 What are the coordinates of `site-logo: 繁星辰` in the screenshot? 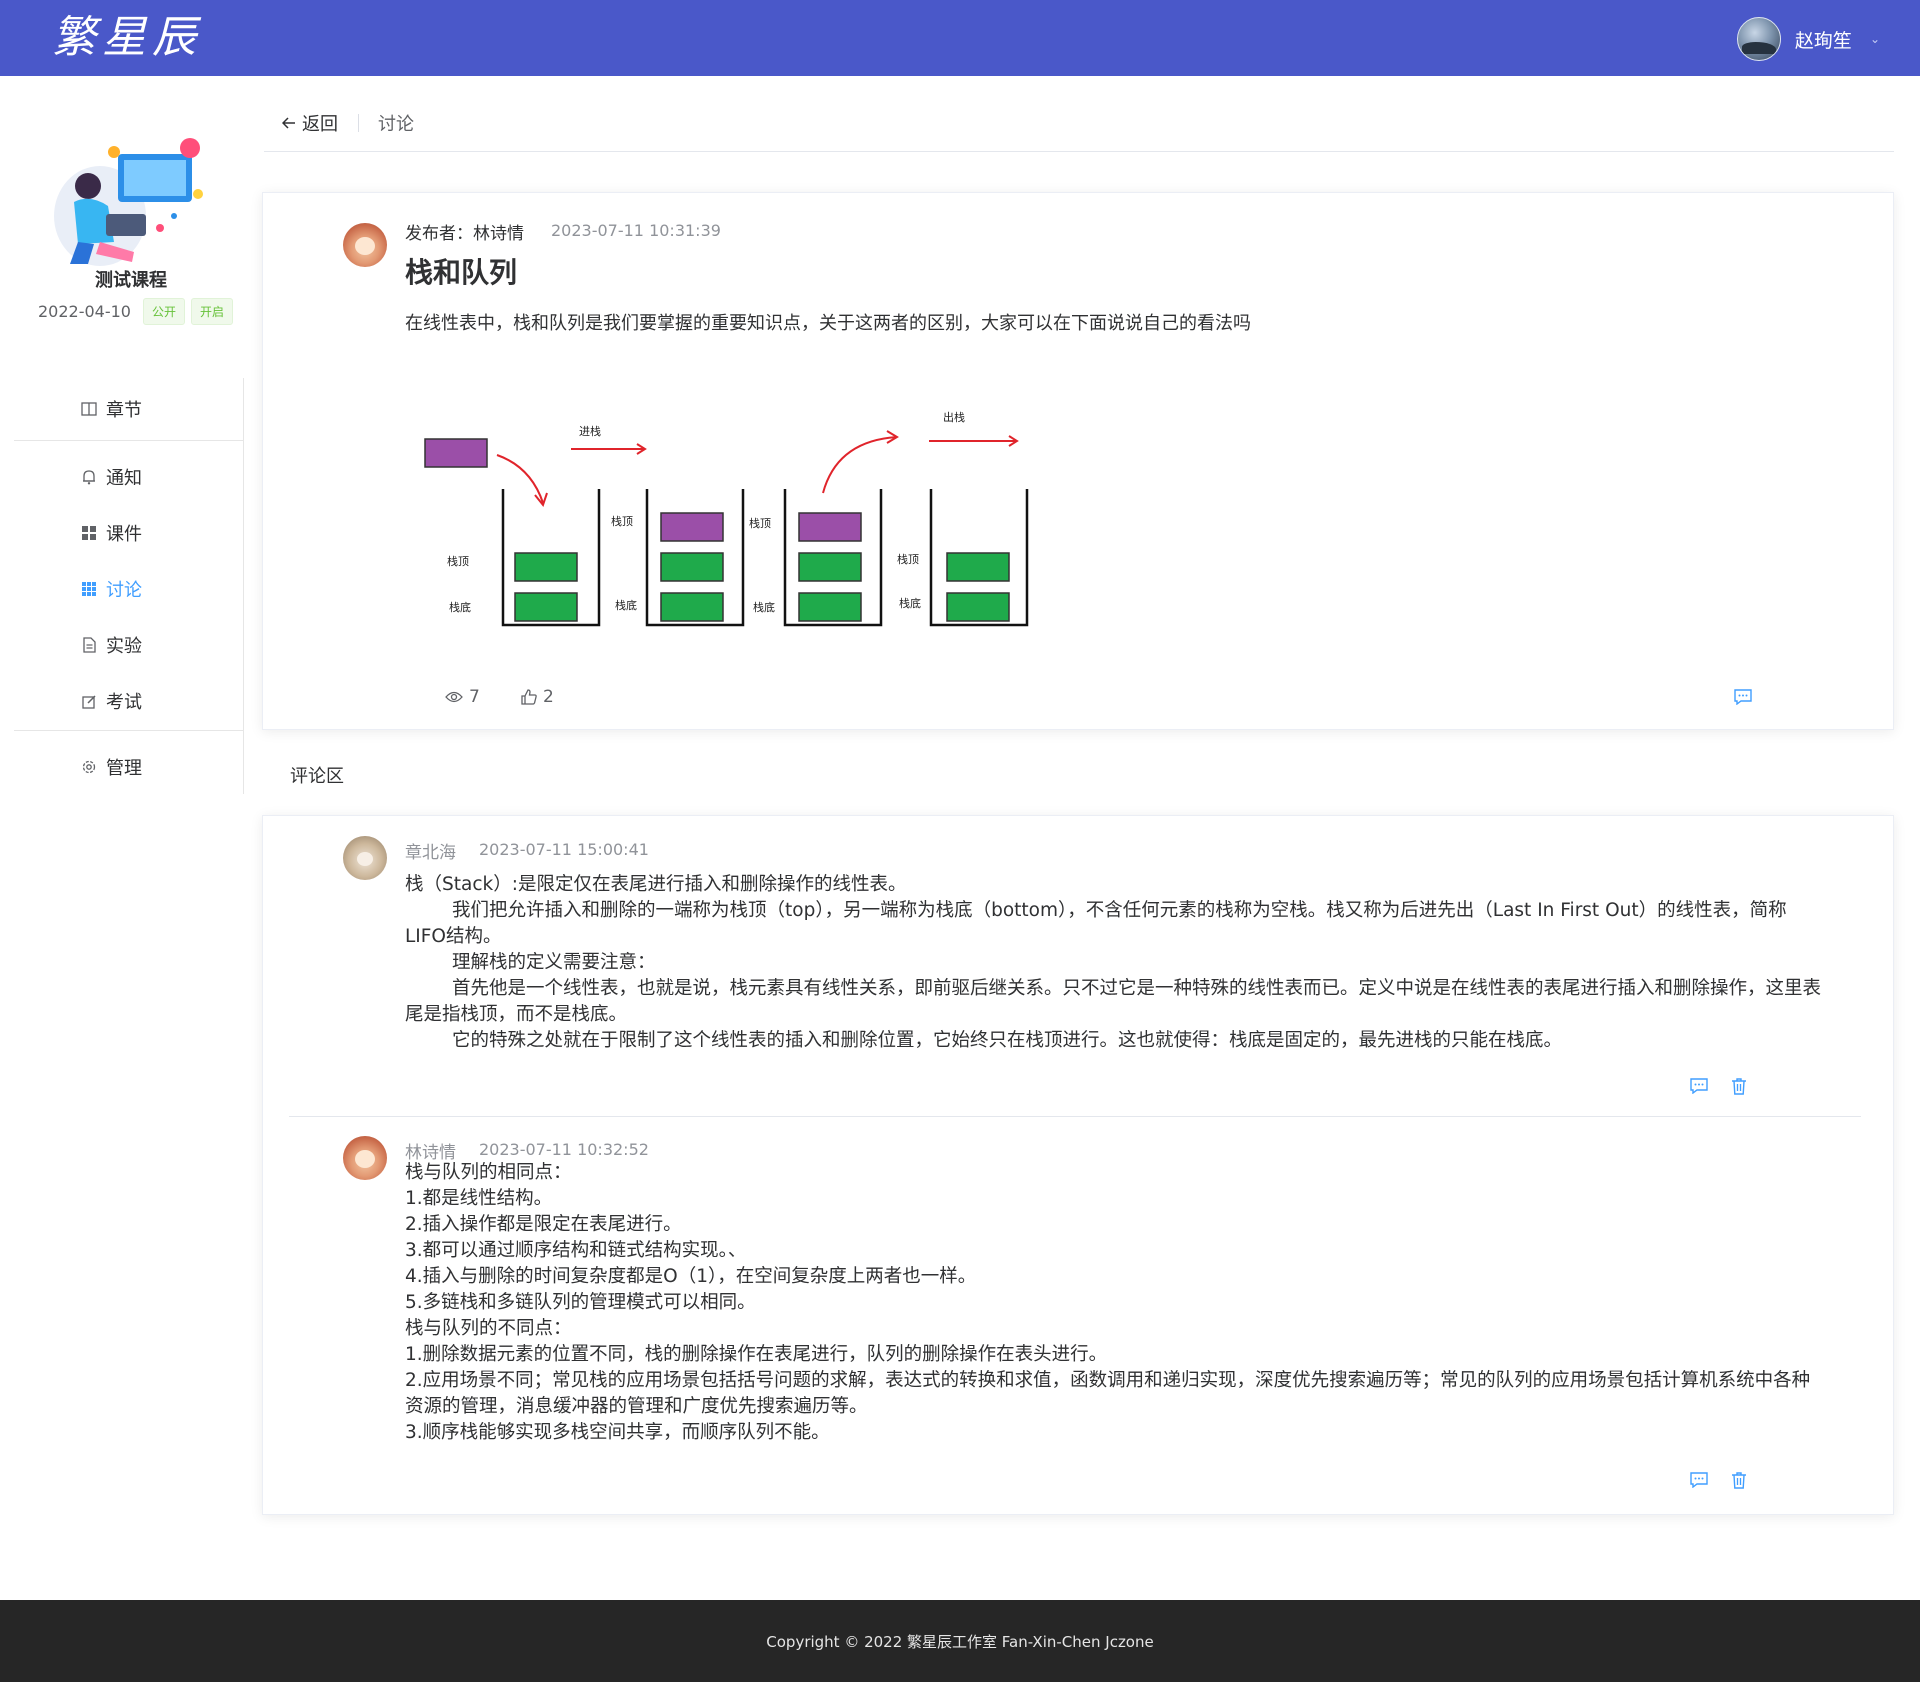 It's located at (127, 38).